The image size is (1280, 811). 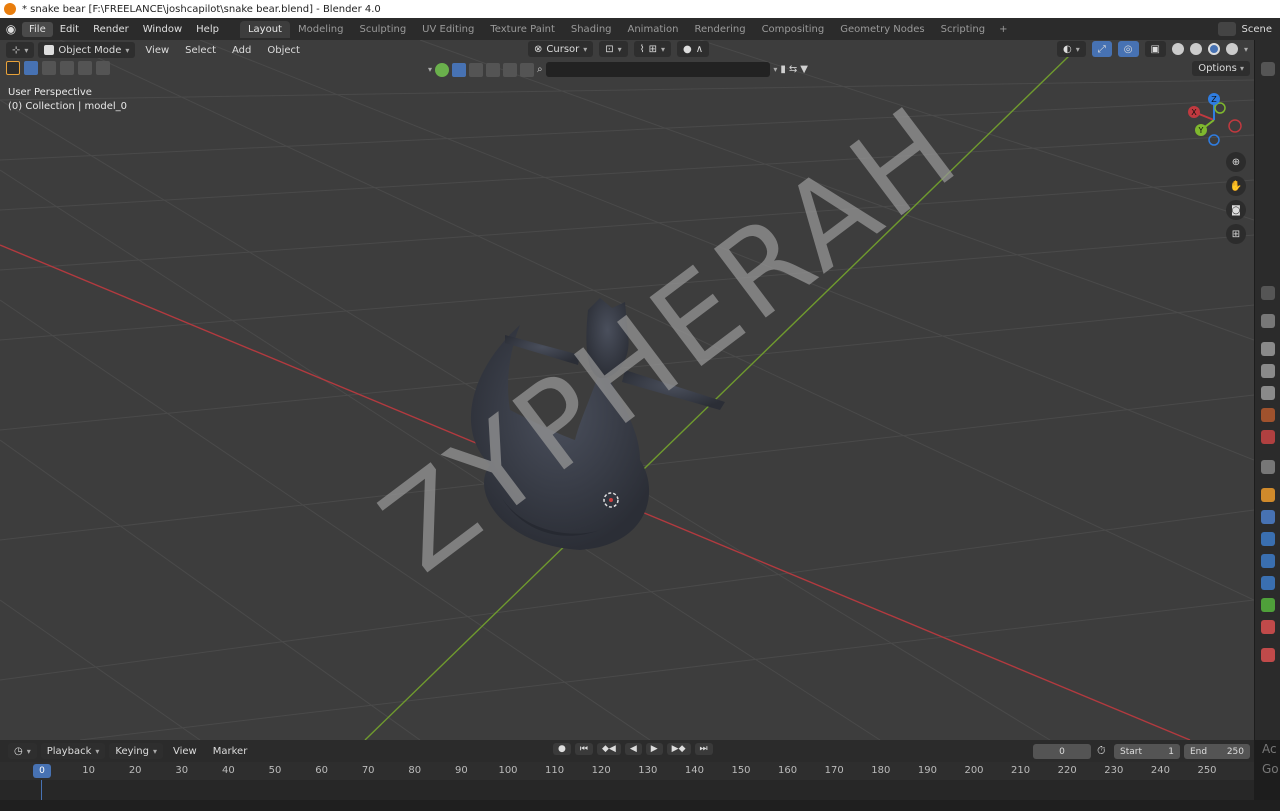 I want to click on overlay-toggle: ◎, so click(x=1128, y=49).